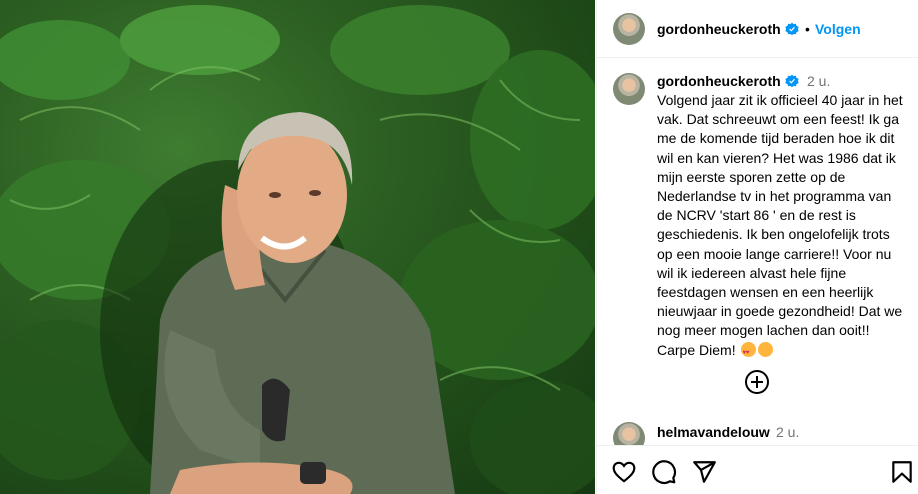  I want to click on comment-timestamp: 2 u., so click(787, 432).